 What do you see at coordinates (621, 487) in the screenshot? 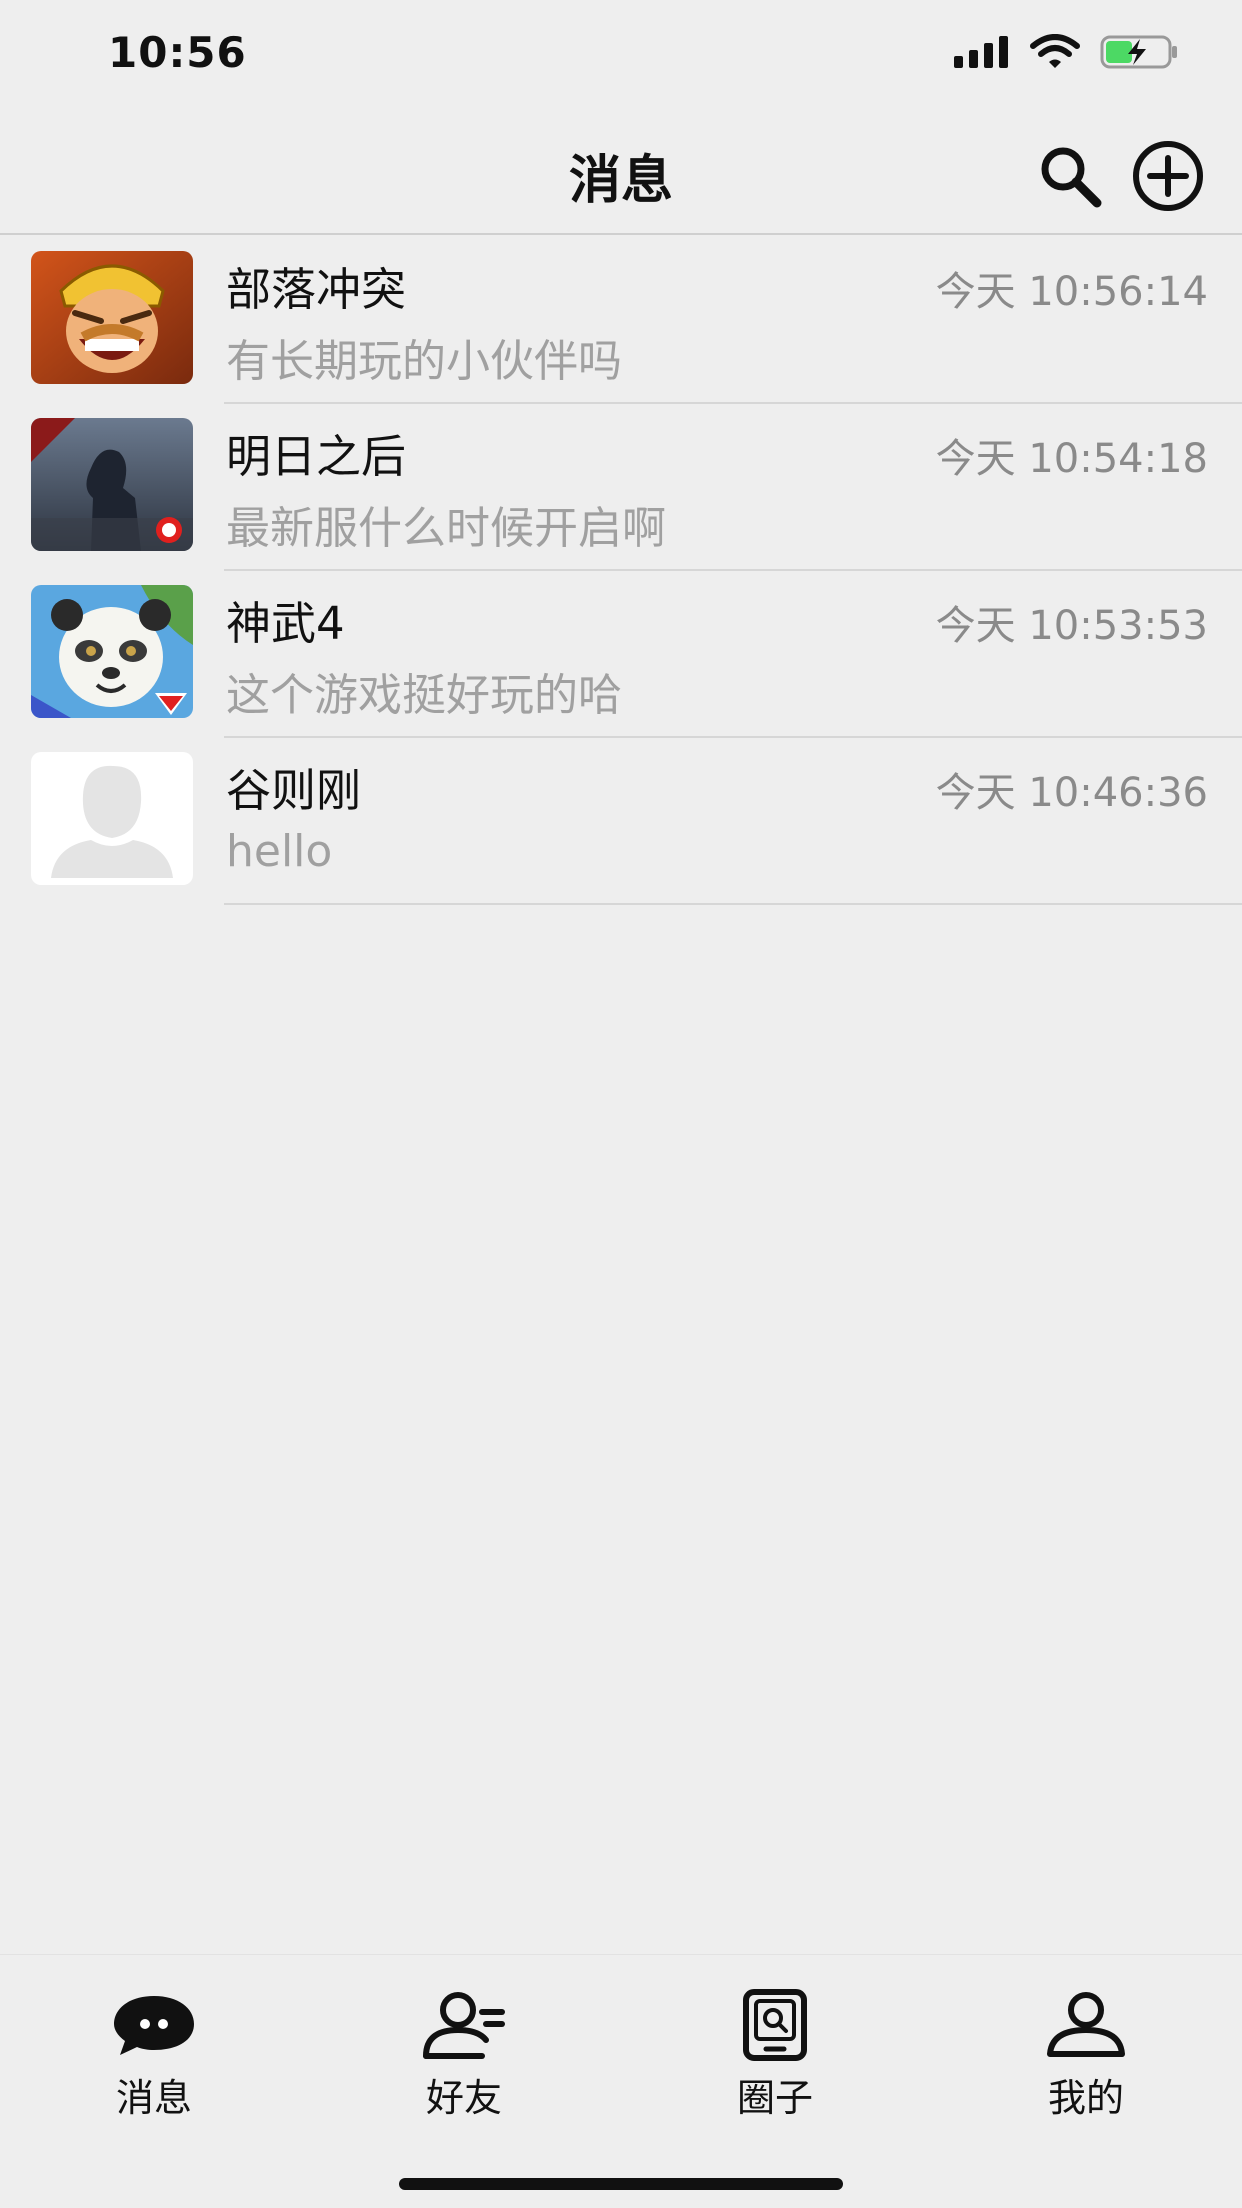
I see `conversation-item: 明日之后 今天 10:54:18 最新服什么时候开启啊` at bounding box center [621, 487].